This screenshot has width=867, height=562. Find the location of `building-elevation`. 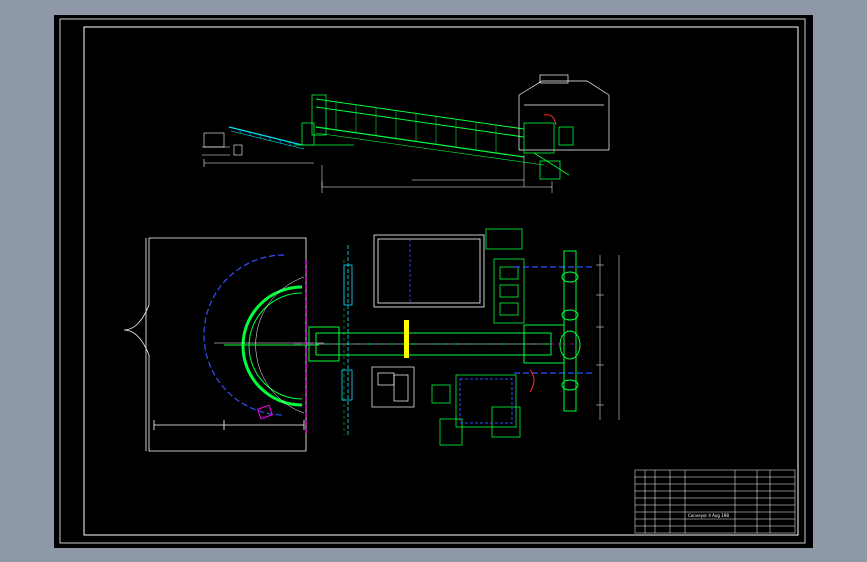

building-elevation is located at coordinates (564, 112).